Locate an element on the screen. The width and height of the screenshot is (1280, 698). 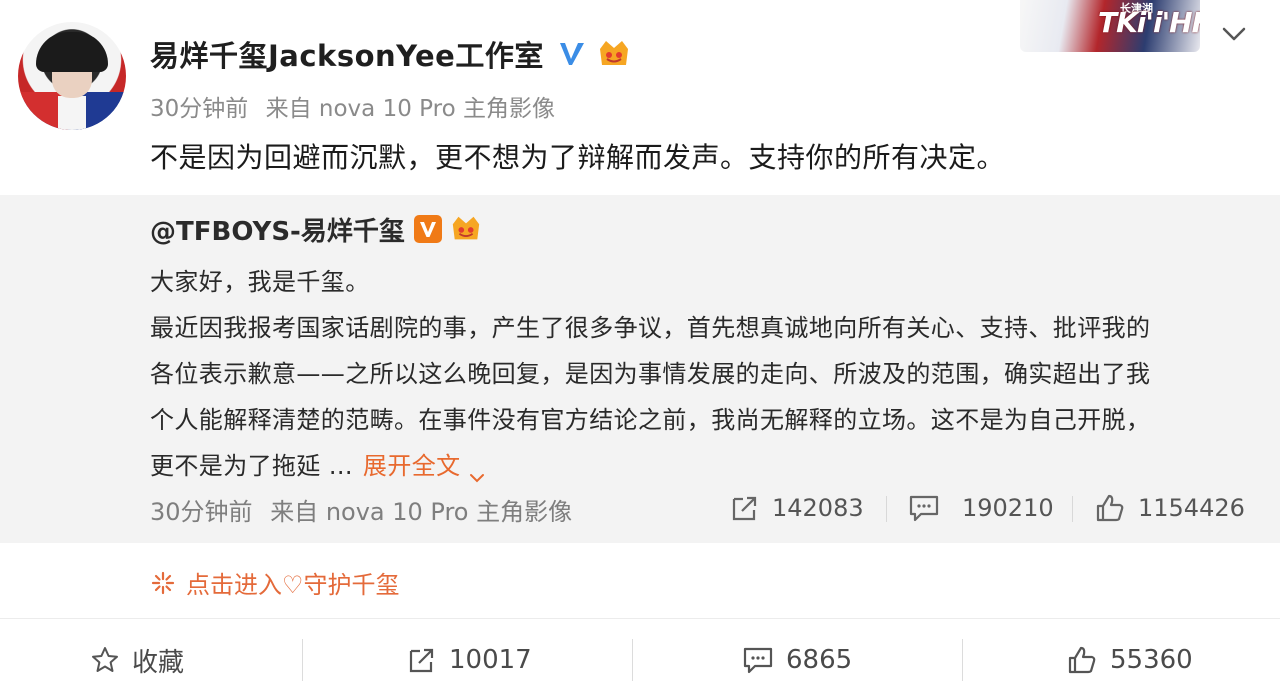
like-button: 55360 is located at coordinates (1129, 660).